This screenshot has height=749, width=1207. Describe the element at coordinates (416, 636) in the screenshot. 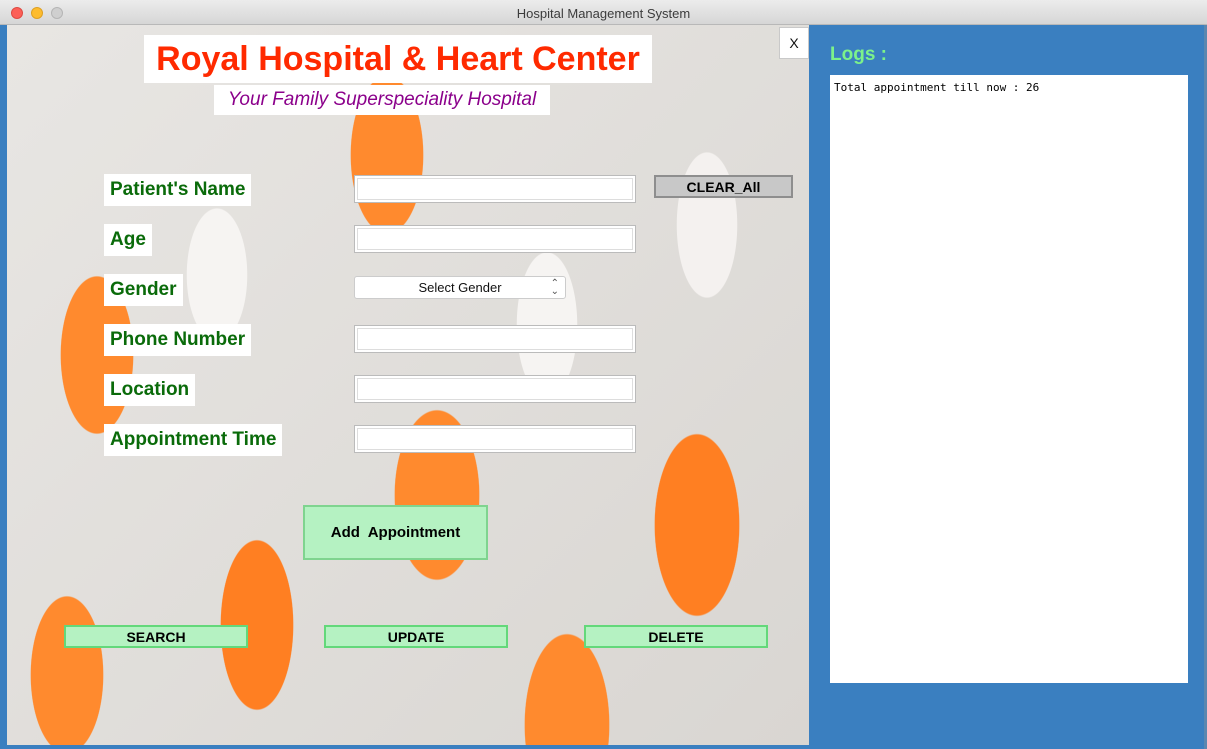

I see `update-button: UPDATE` at that location.